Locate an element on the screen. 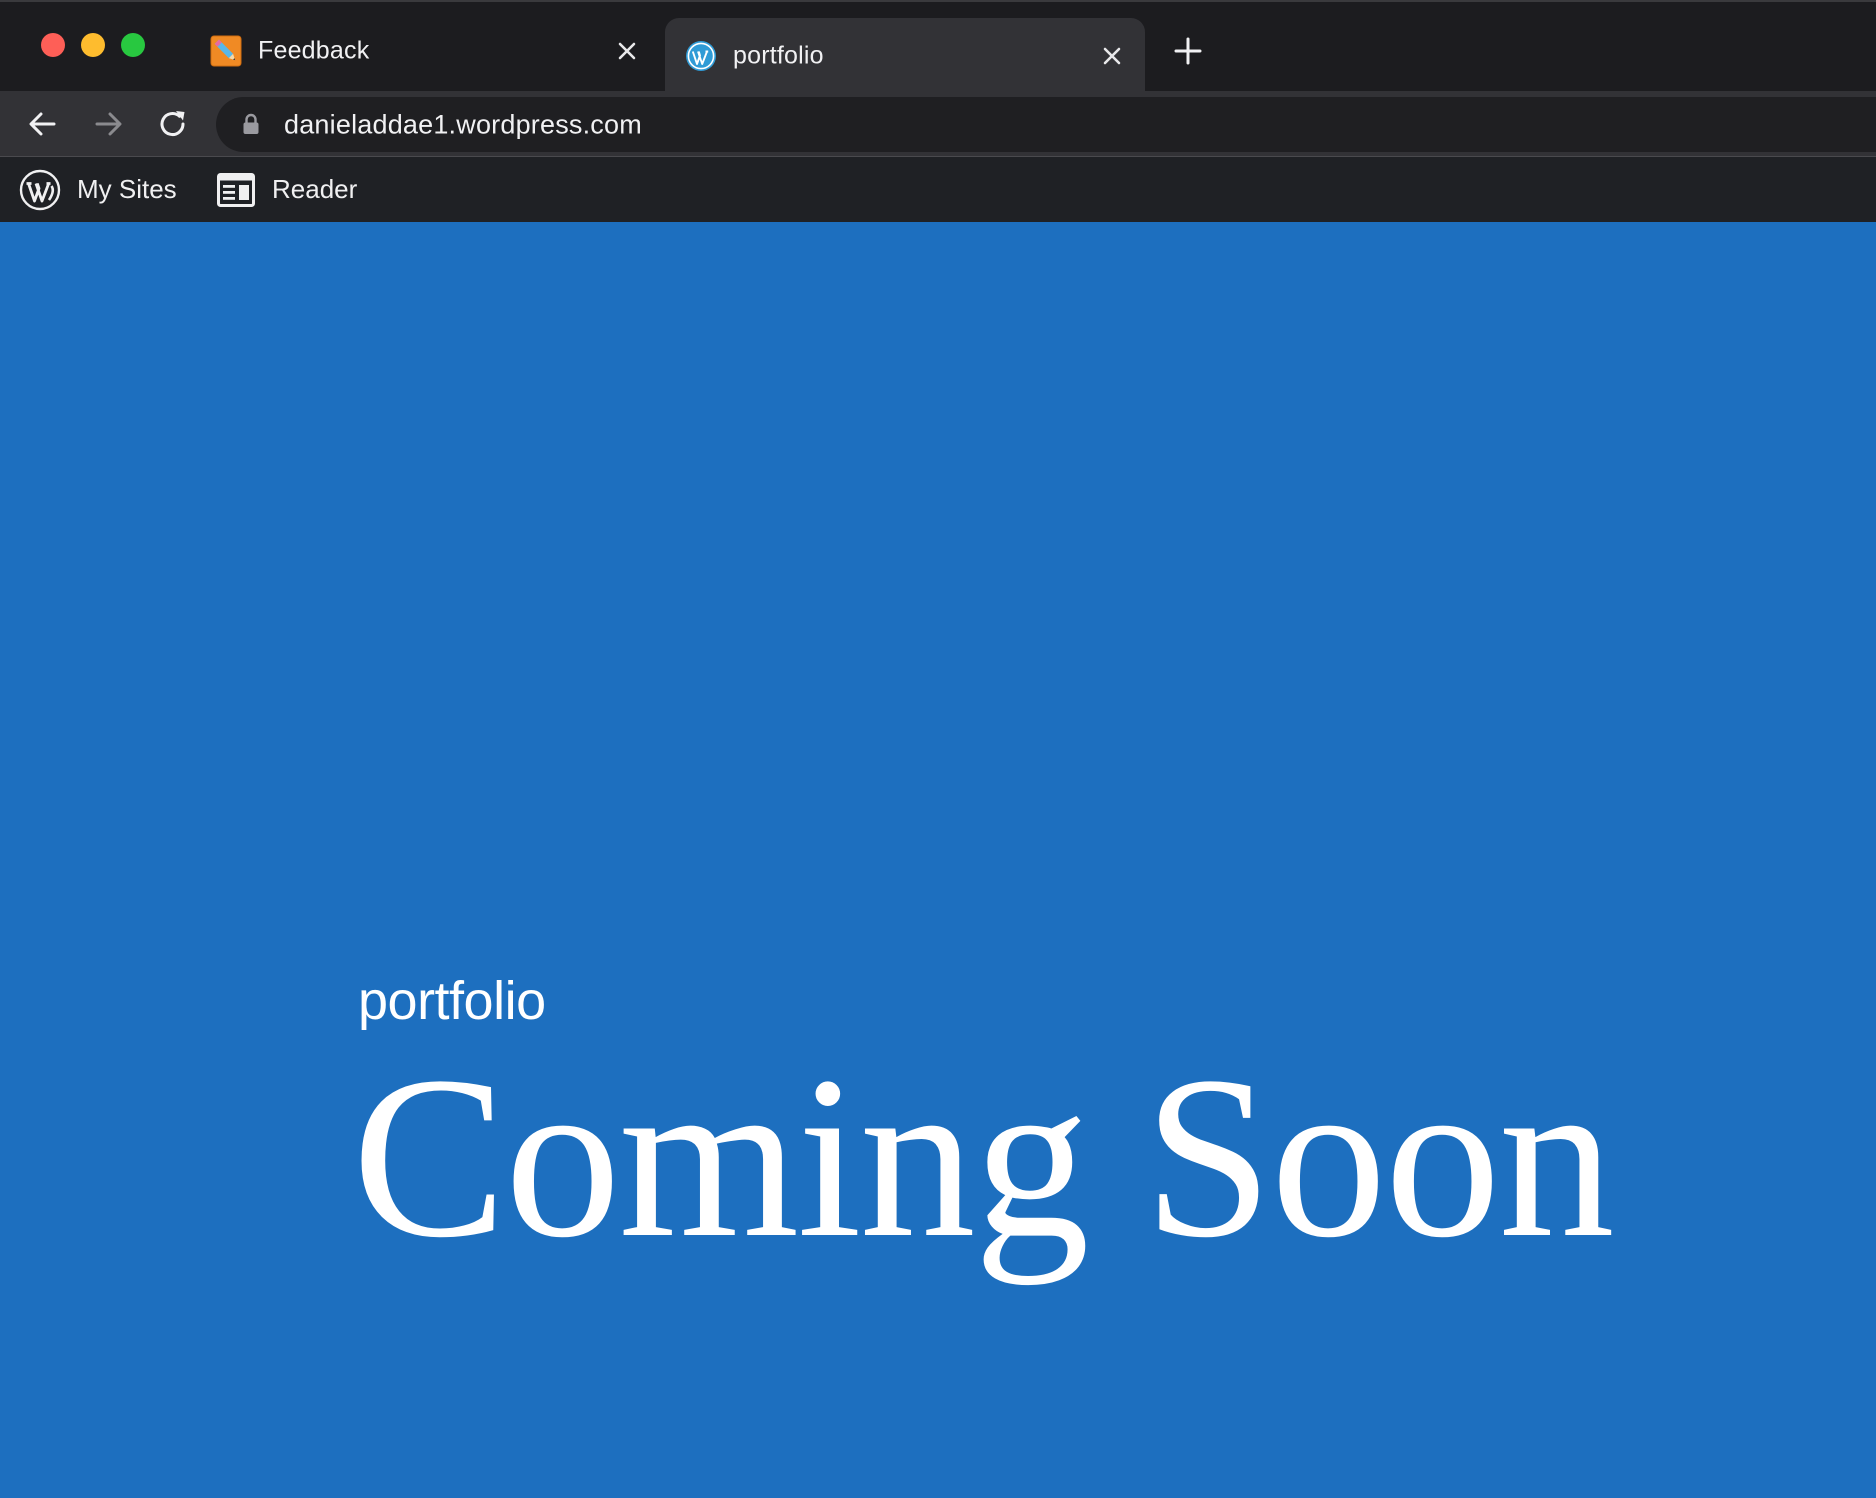 The height and width of the screenshot is (1498, 1876). browser-toolbar: danieladdae1.wordpress.com is located at coordinates (938, 124).